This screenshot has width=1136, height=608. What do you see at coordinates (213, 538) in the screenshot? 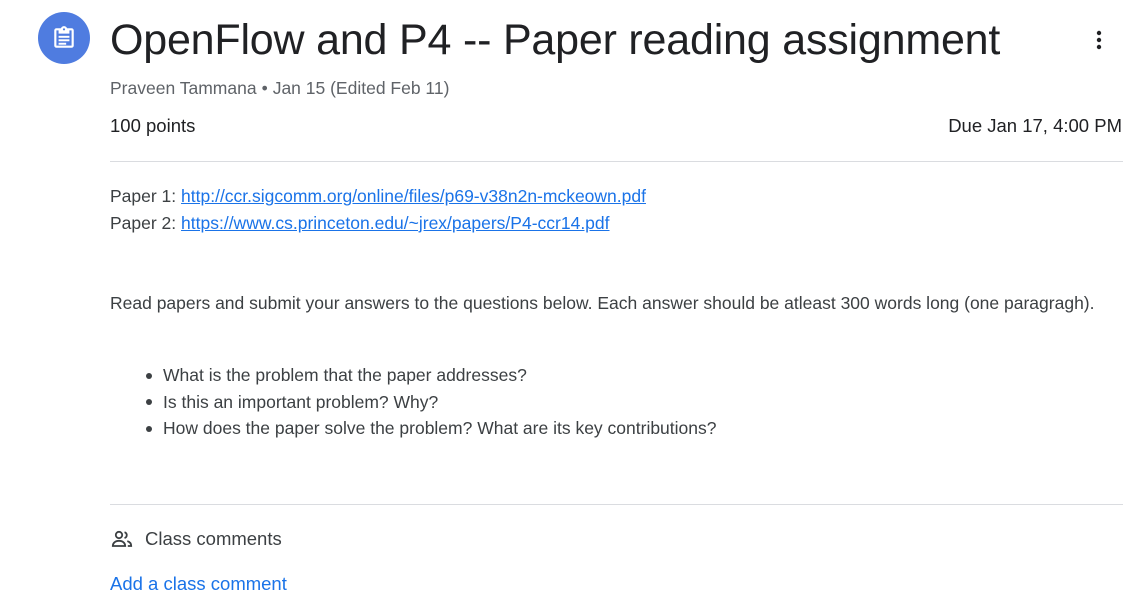
I see `class-comments-label: Class comments` at bounding box center [213, 538].